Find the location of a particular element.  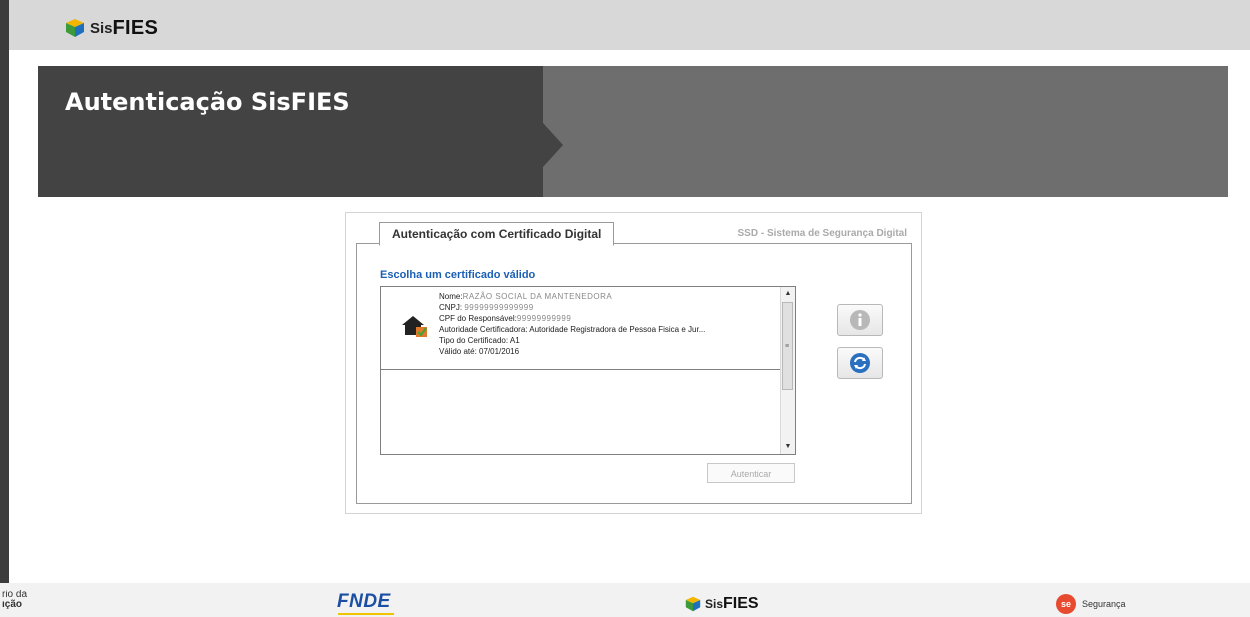

cert-cpf-label: CPF do Responsável: is located at coordinates (478, 318).